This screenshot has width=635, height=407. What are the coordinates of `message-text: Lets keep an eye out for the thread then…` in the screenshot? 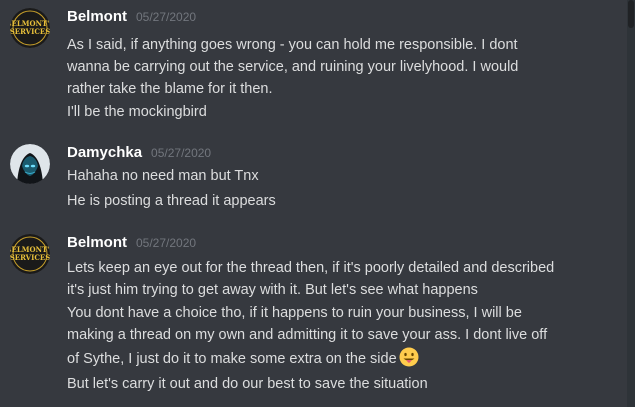 It's located at (311, 268).